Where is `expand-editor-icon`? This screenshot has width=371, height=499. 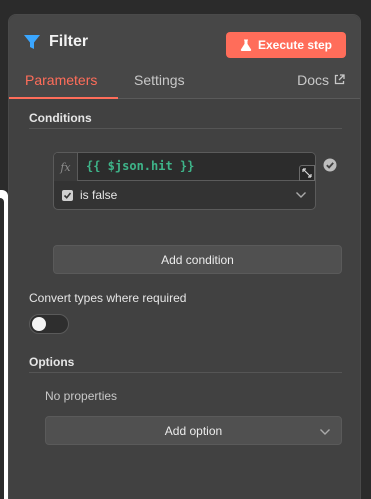 expand-editor-icon is located at coordinates (307, 173).